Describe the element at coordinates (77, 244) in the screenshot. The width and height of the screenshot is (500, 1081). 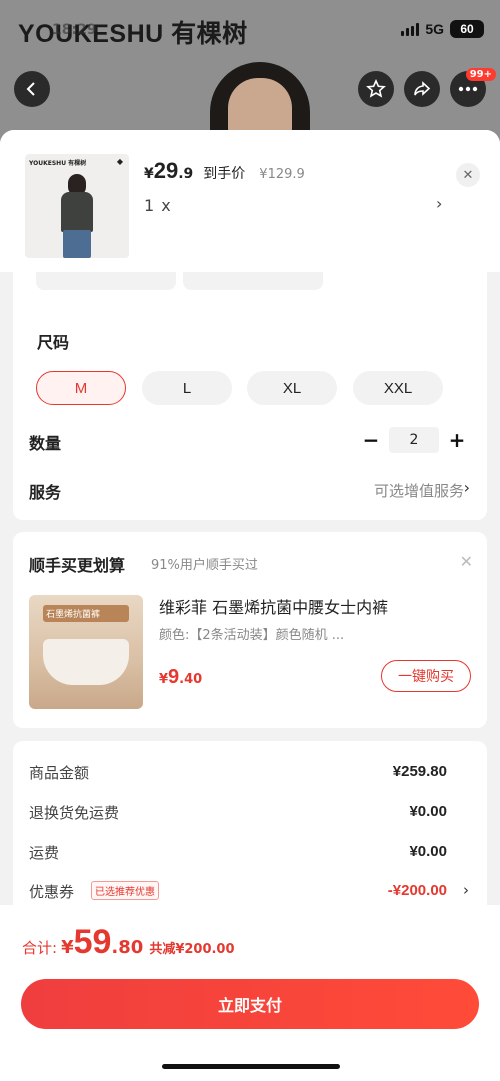
I see `model-jeans` at that location.